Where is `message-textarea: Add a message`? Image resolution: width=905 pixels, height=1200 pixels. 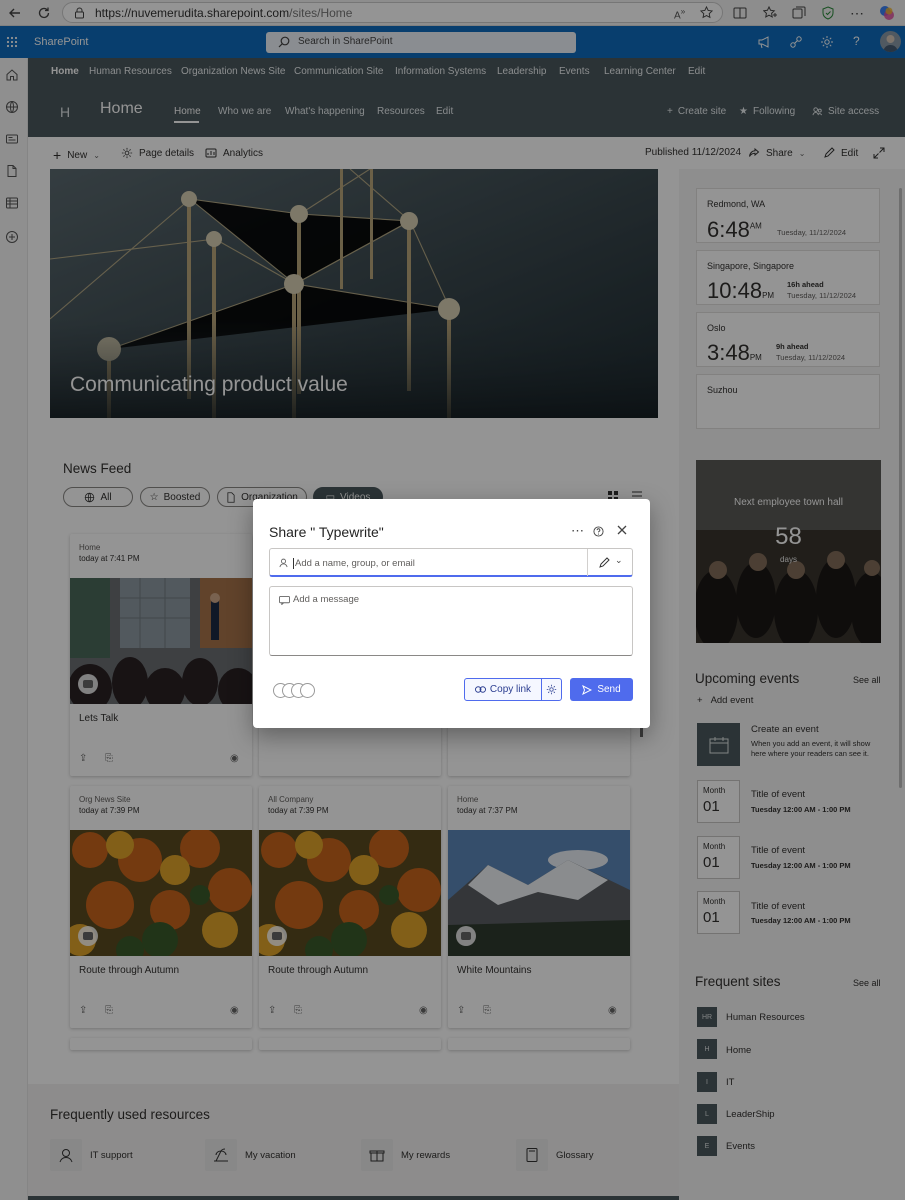 message-textarea: Add a message is located at coordinates (451, 621).